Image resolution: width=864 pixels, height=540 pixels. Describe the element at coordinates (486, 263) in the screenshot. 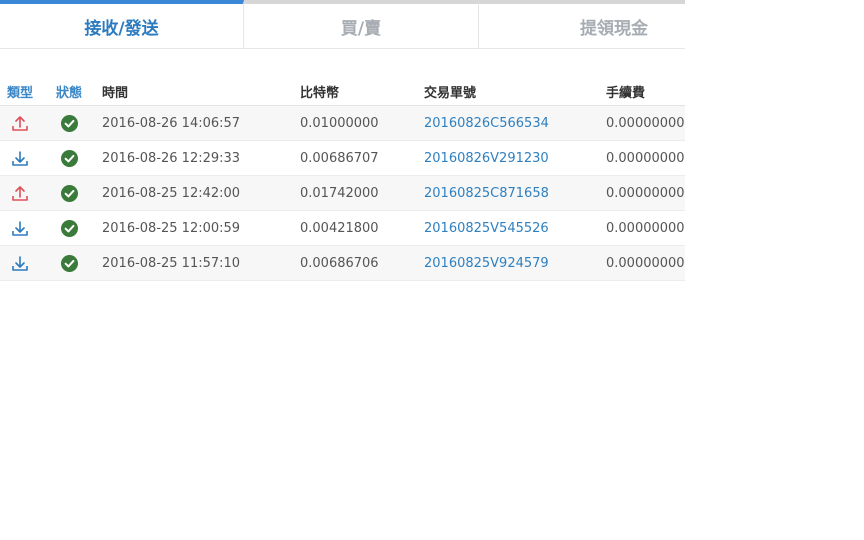

I see `txid-link: 20160825V924579` at that location.